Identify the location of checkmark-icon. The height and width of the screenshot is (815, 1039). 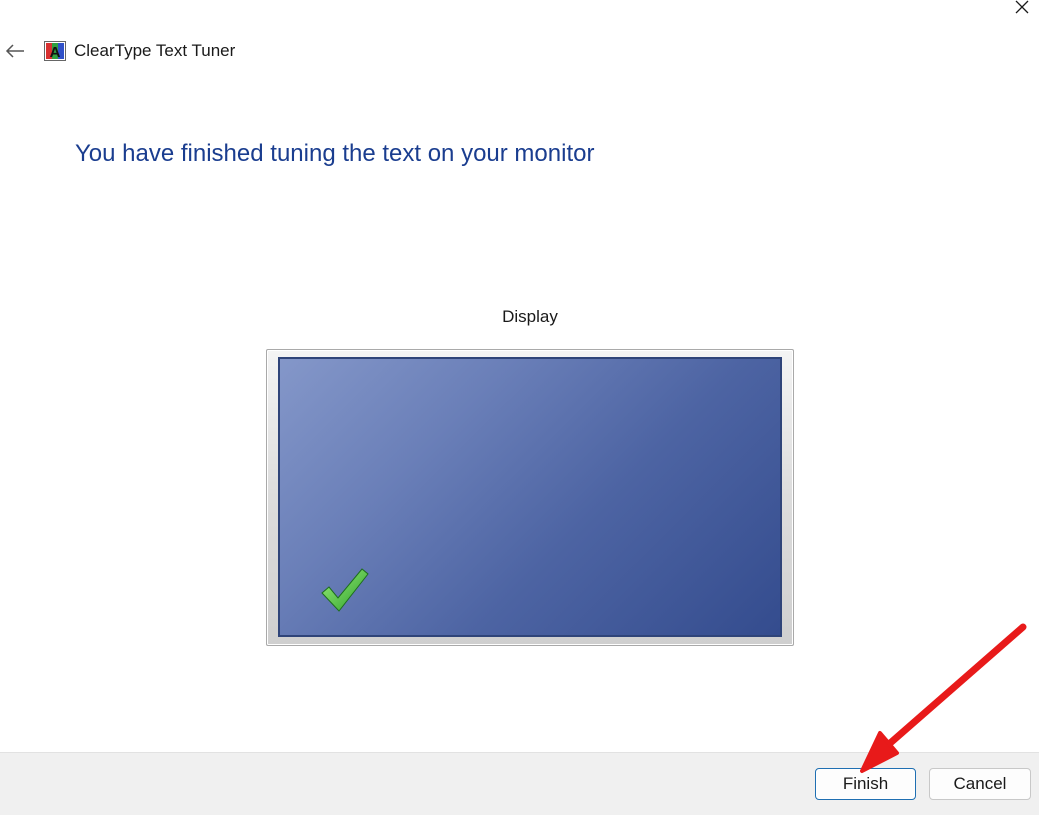
(345, 590).